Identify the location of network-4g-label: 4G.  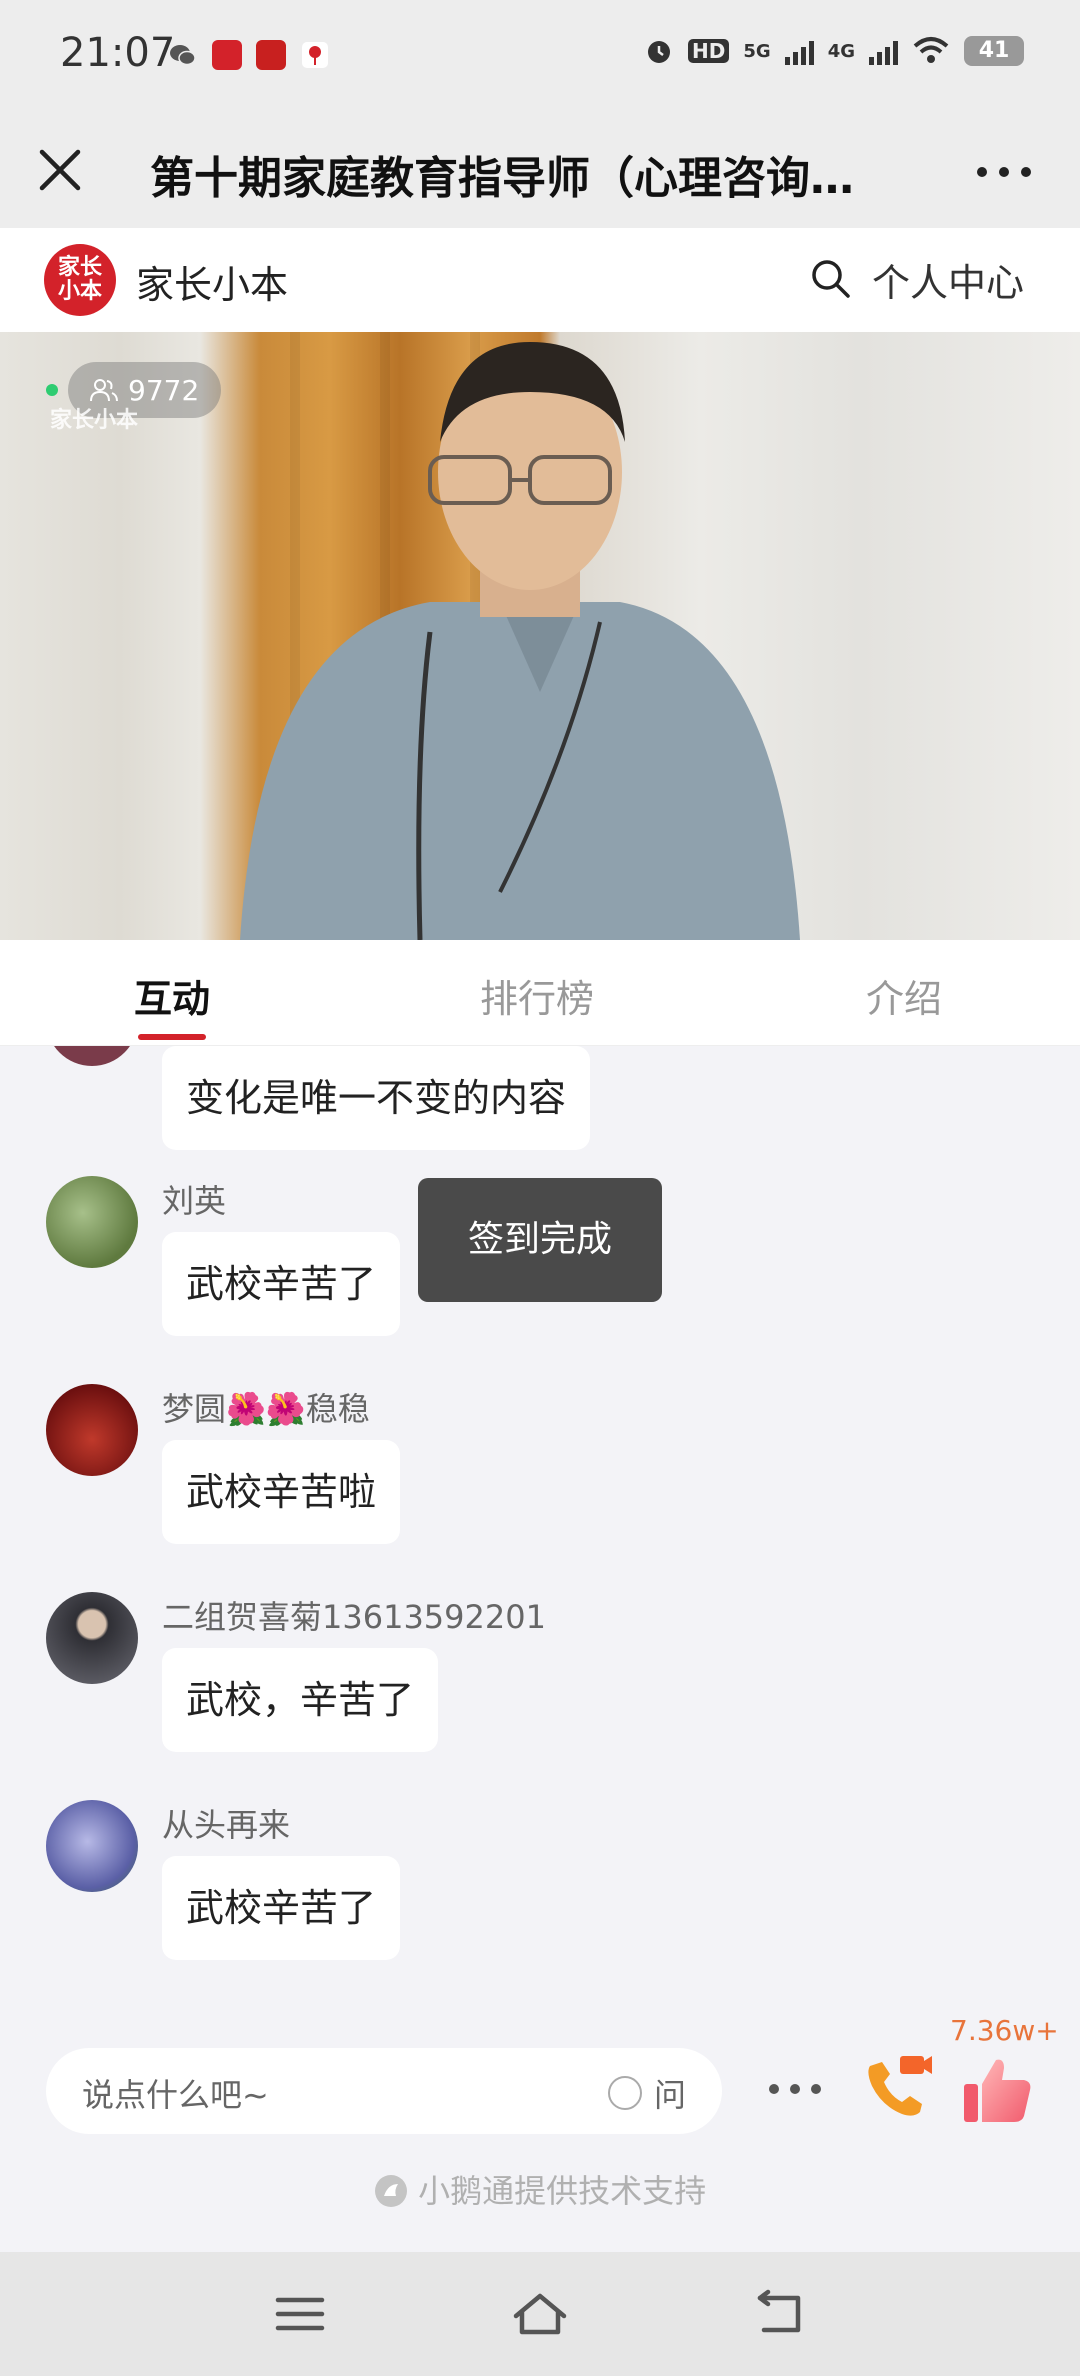
(841, 51).